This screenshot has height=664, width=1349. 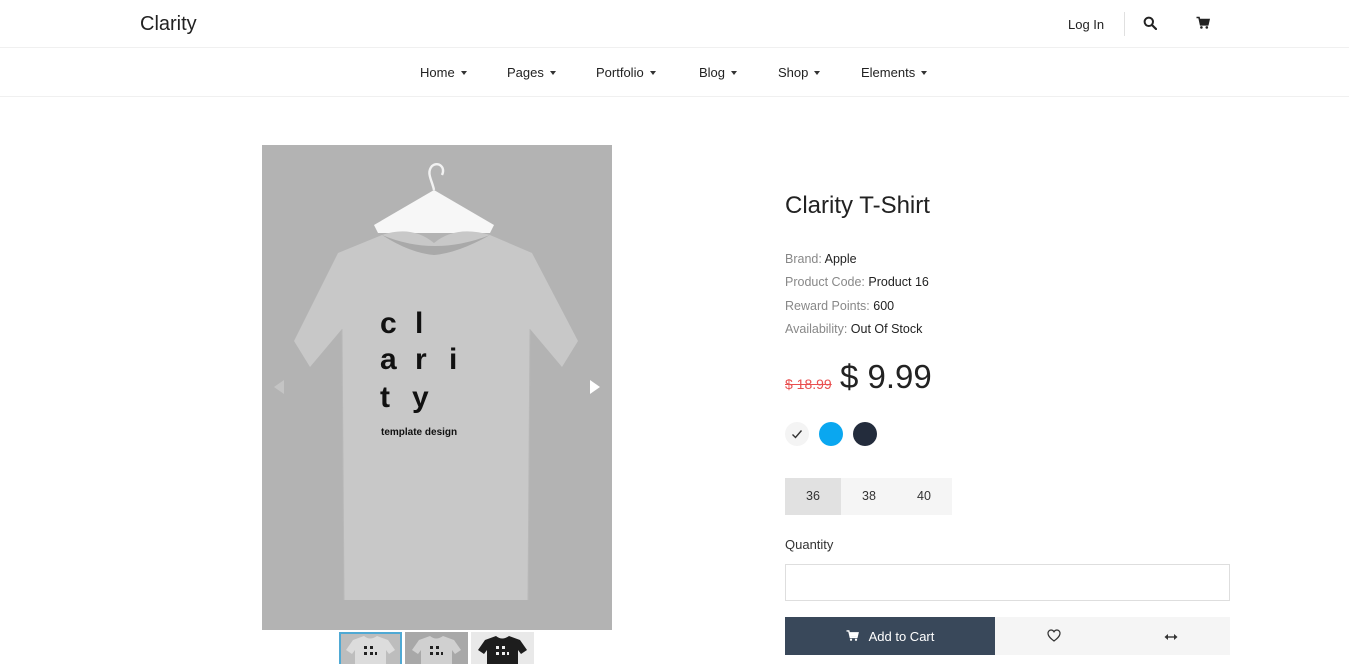 I want to click on old-price: $ 18.99, so click(x=808, y=384).